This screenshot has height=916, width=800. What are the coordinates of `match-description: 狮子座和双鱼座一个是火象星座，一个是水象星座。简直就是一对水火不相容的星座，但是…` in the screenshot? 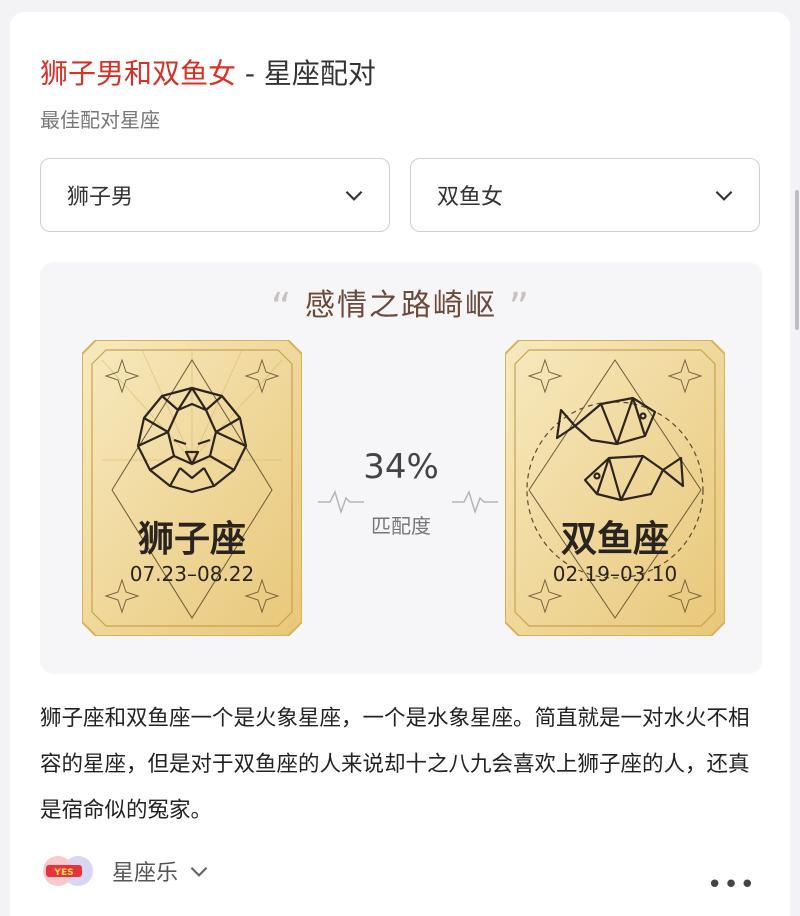 It's located at (395, 764).